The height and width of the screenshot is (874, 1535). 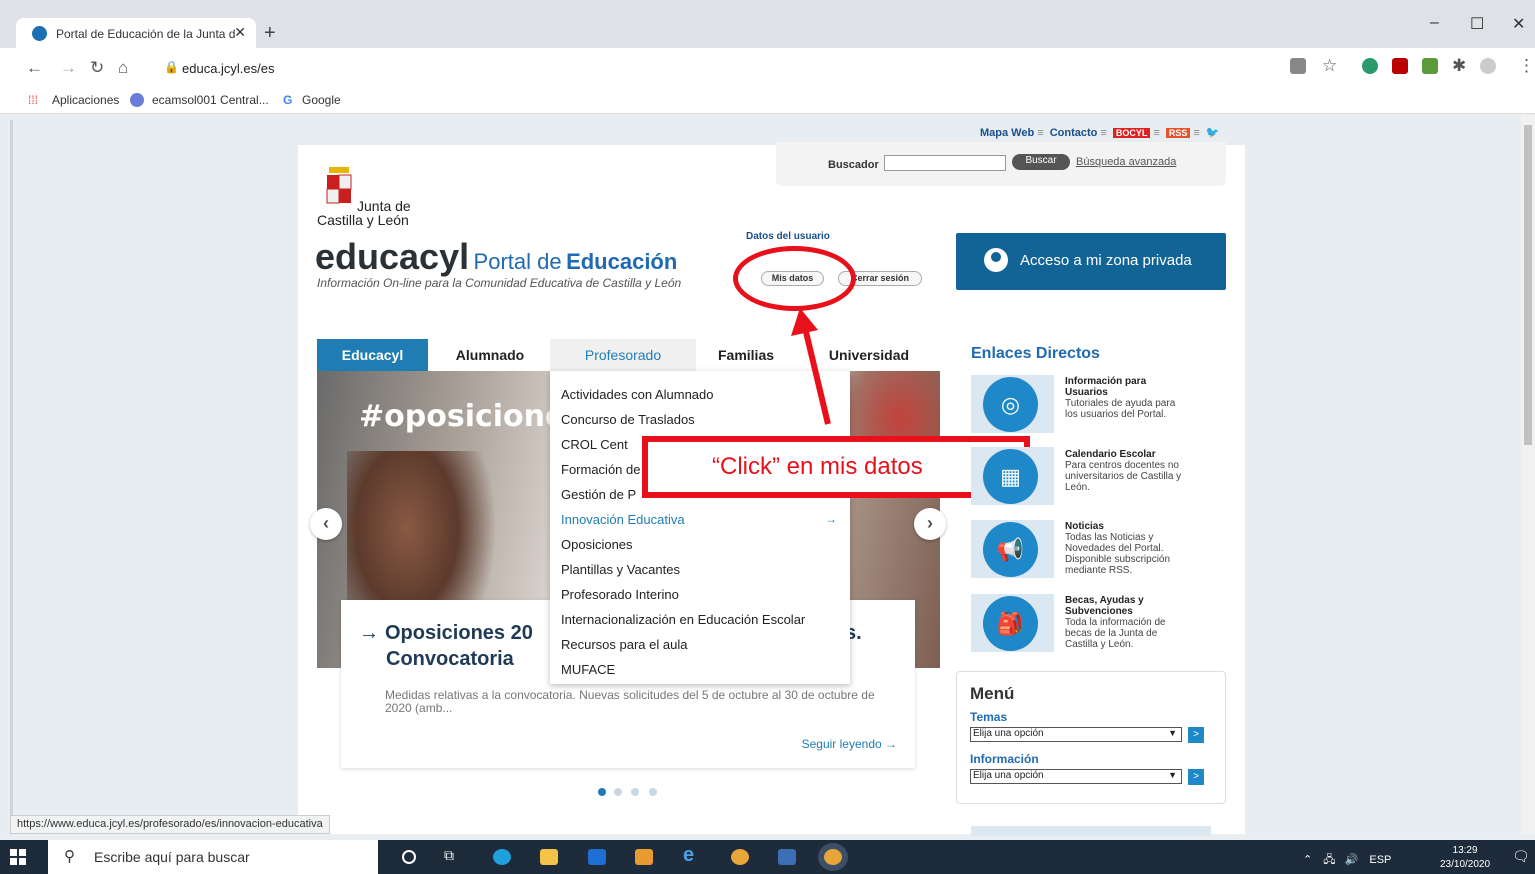 What do you see at coordinates (989, 717) in the screenshot?
I see `temas-label: Temas` at bounding box center [989, 717].